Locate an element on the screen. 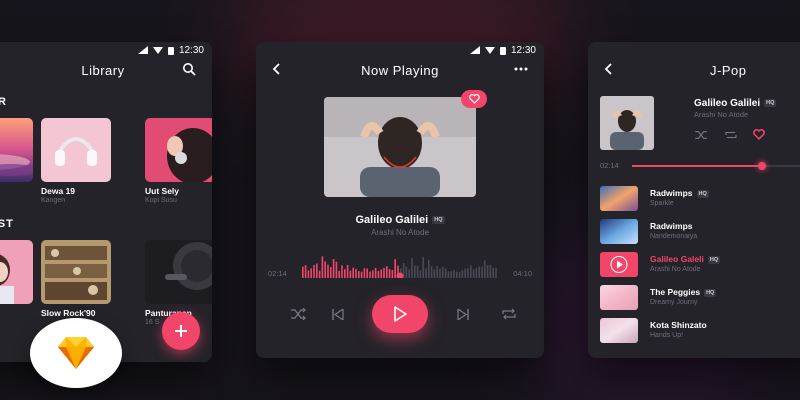  current-song-line: Galileo Galilei HQ is located at coordinates (735, 103).